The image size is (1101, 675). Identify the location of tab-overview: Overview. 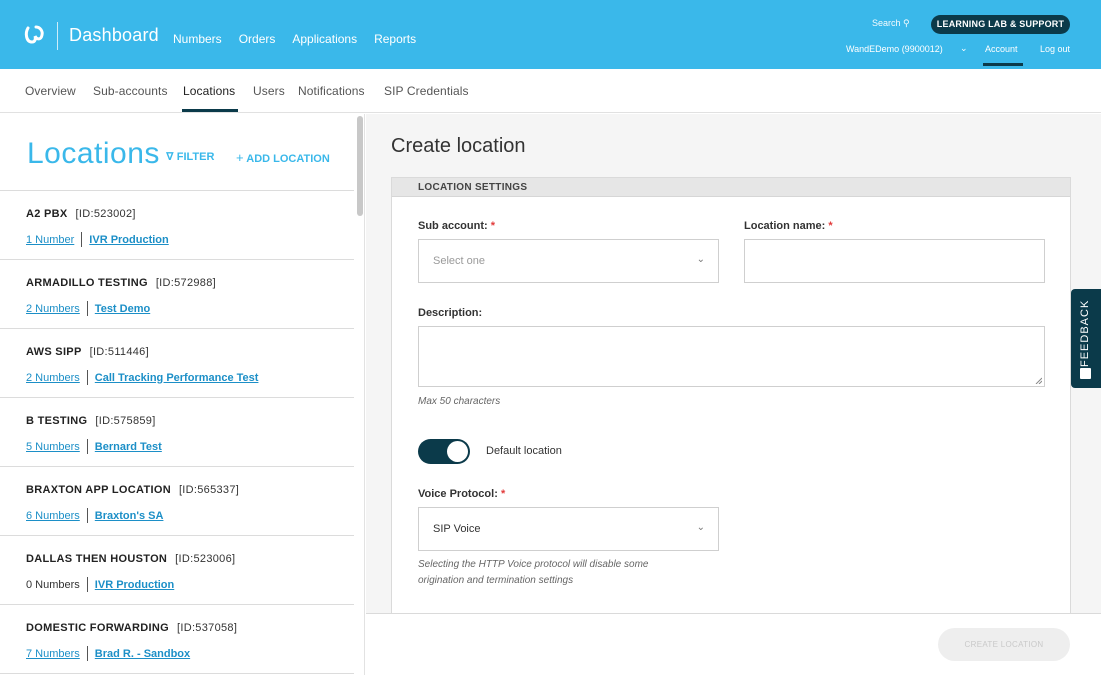
(50, 91).